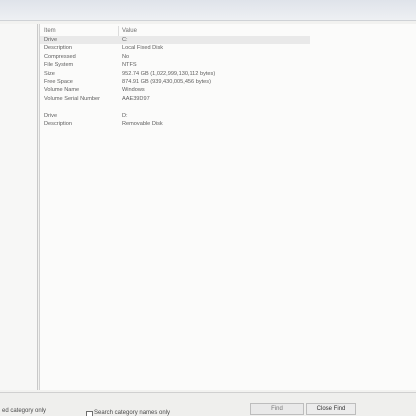 The height and width of the screenshot is (416, 416). Describe the element at coordinates (72, 98) in the screenshot. I see `row-item-cell: Volume Serial Number` at that location.